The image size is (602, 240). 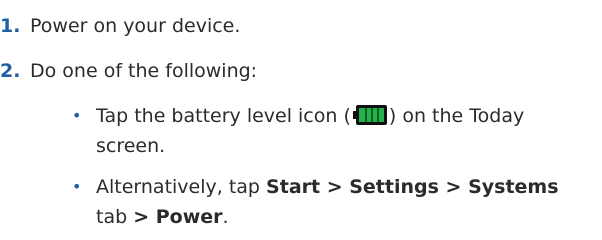 I want to click on battery-full-icon, so click(x=369, y=115).